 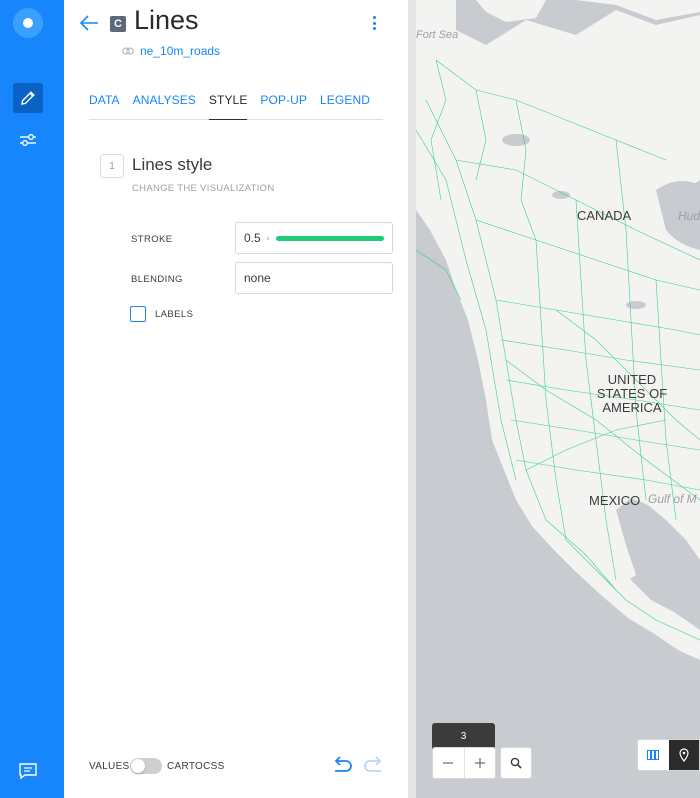 I want to click on zoom-out-button, so click(x=448, y=763).